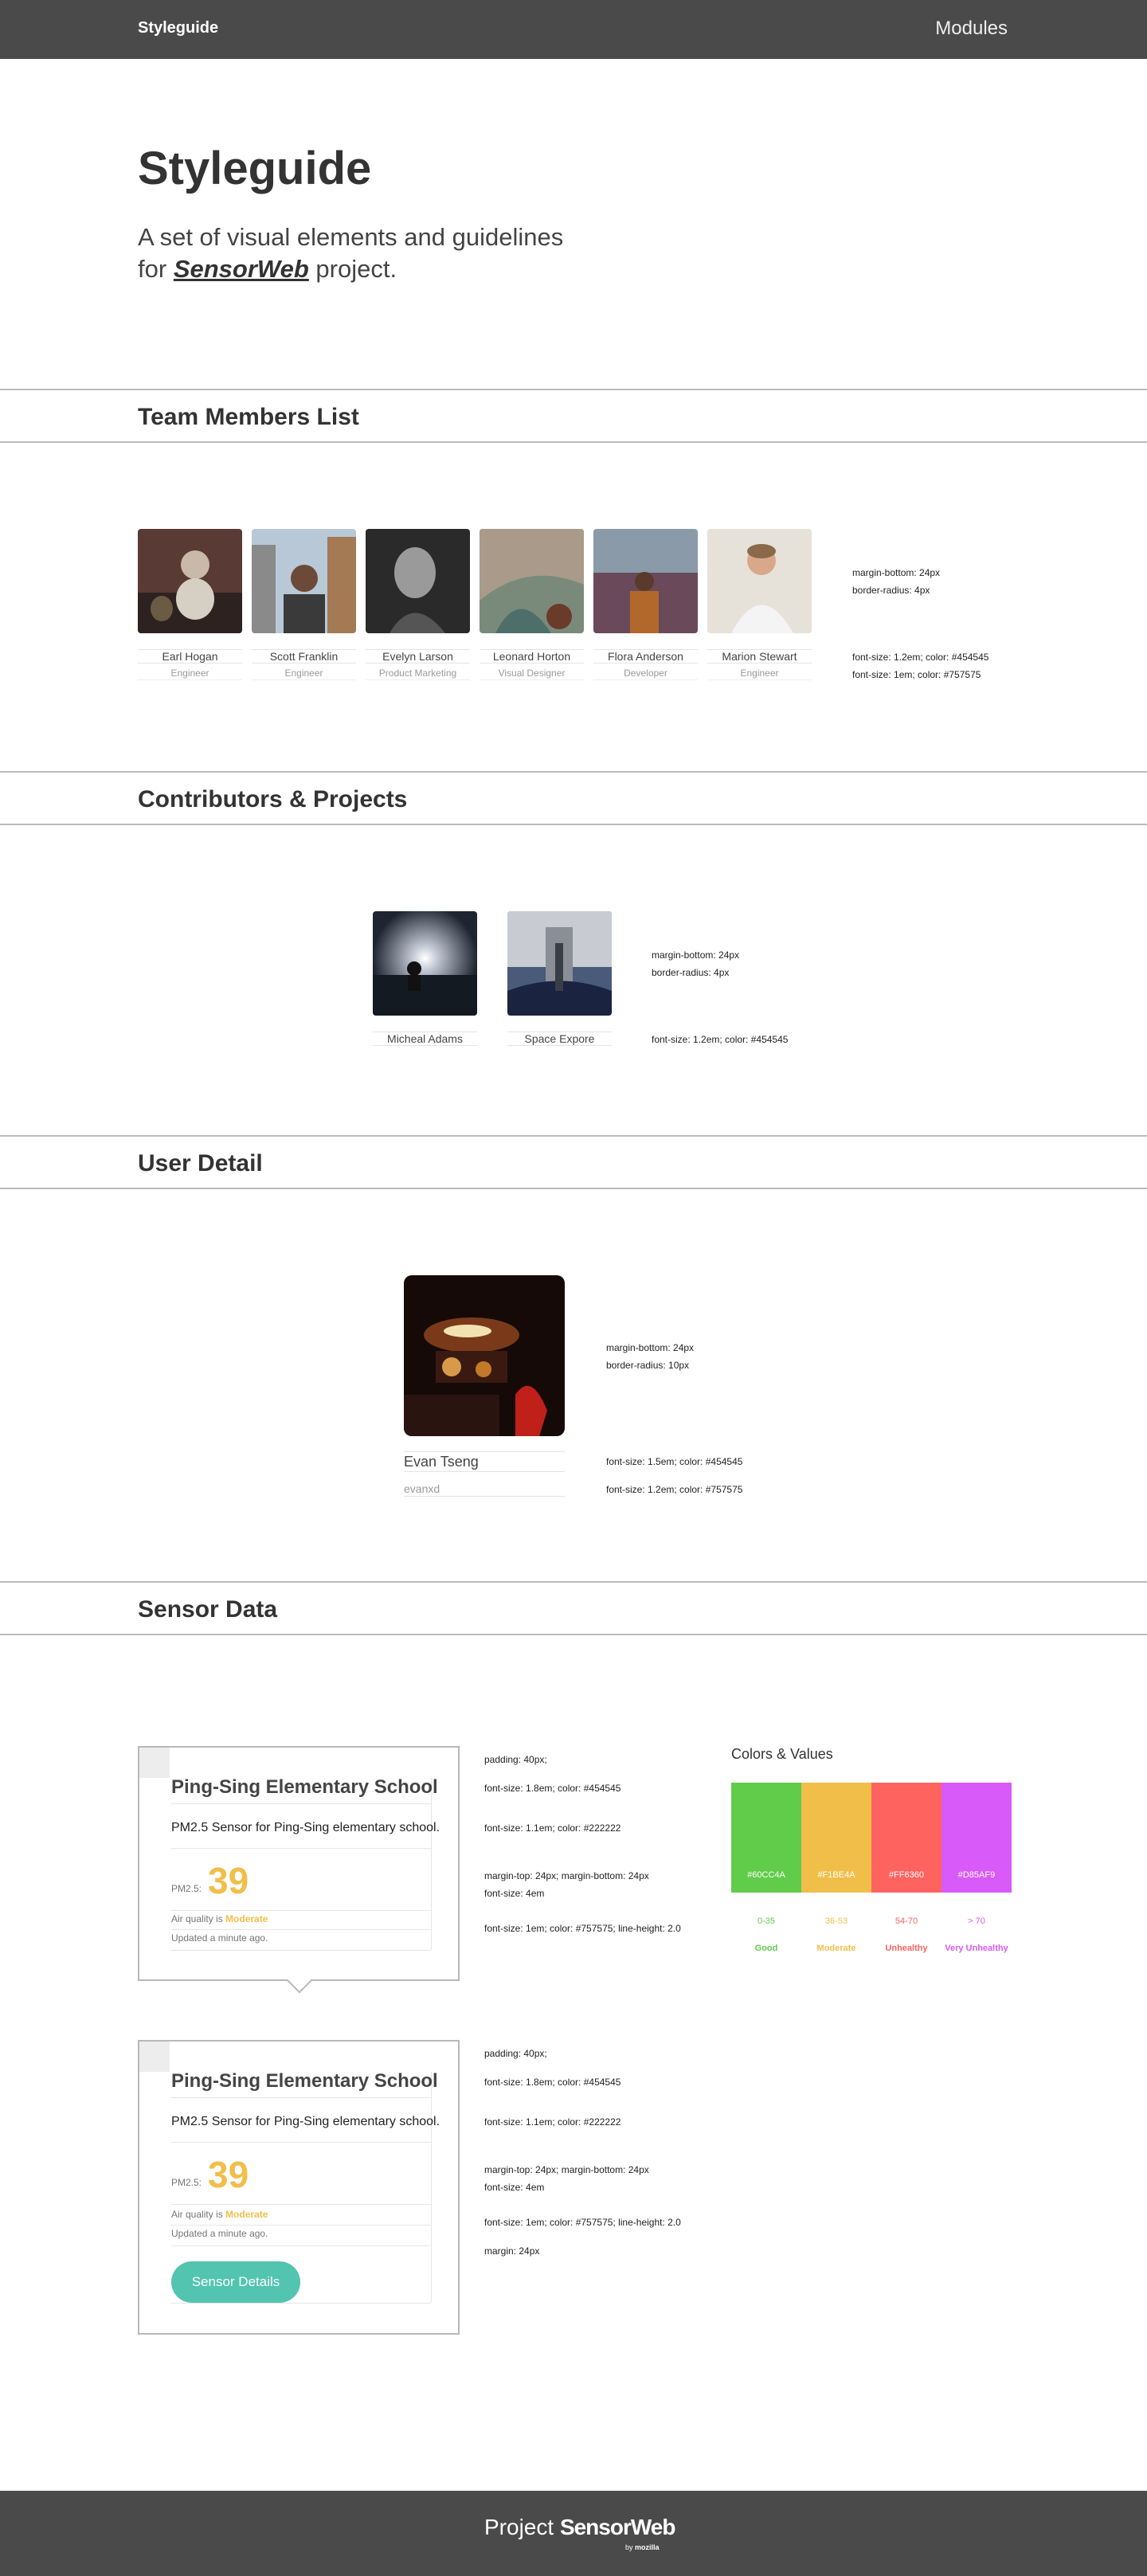 This screenshot has width=1147, height=2576. Describe the element at coordinates (573, 29) in the screenshot. I see `top-bar: Styleguide Modules` at that location.